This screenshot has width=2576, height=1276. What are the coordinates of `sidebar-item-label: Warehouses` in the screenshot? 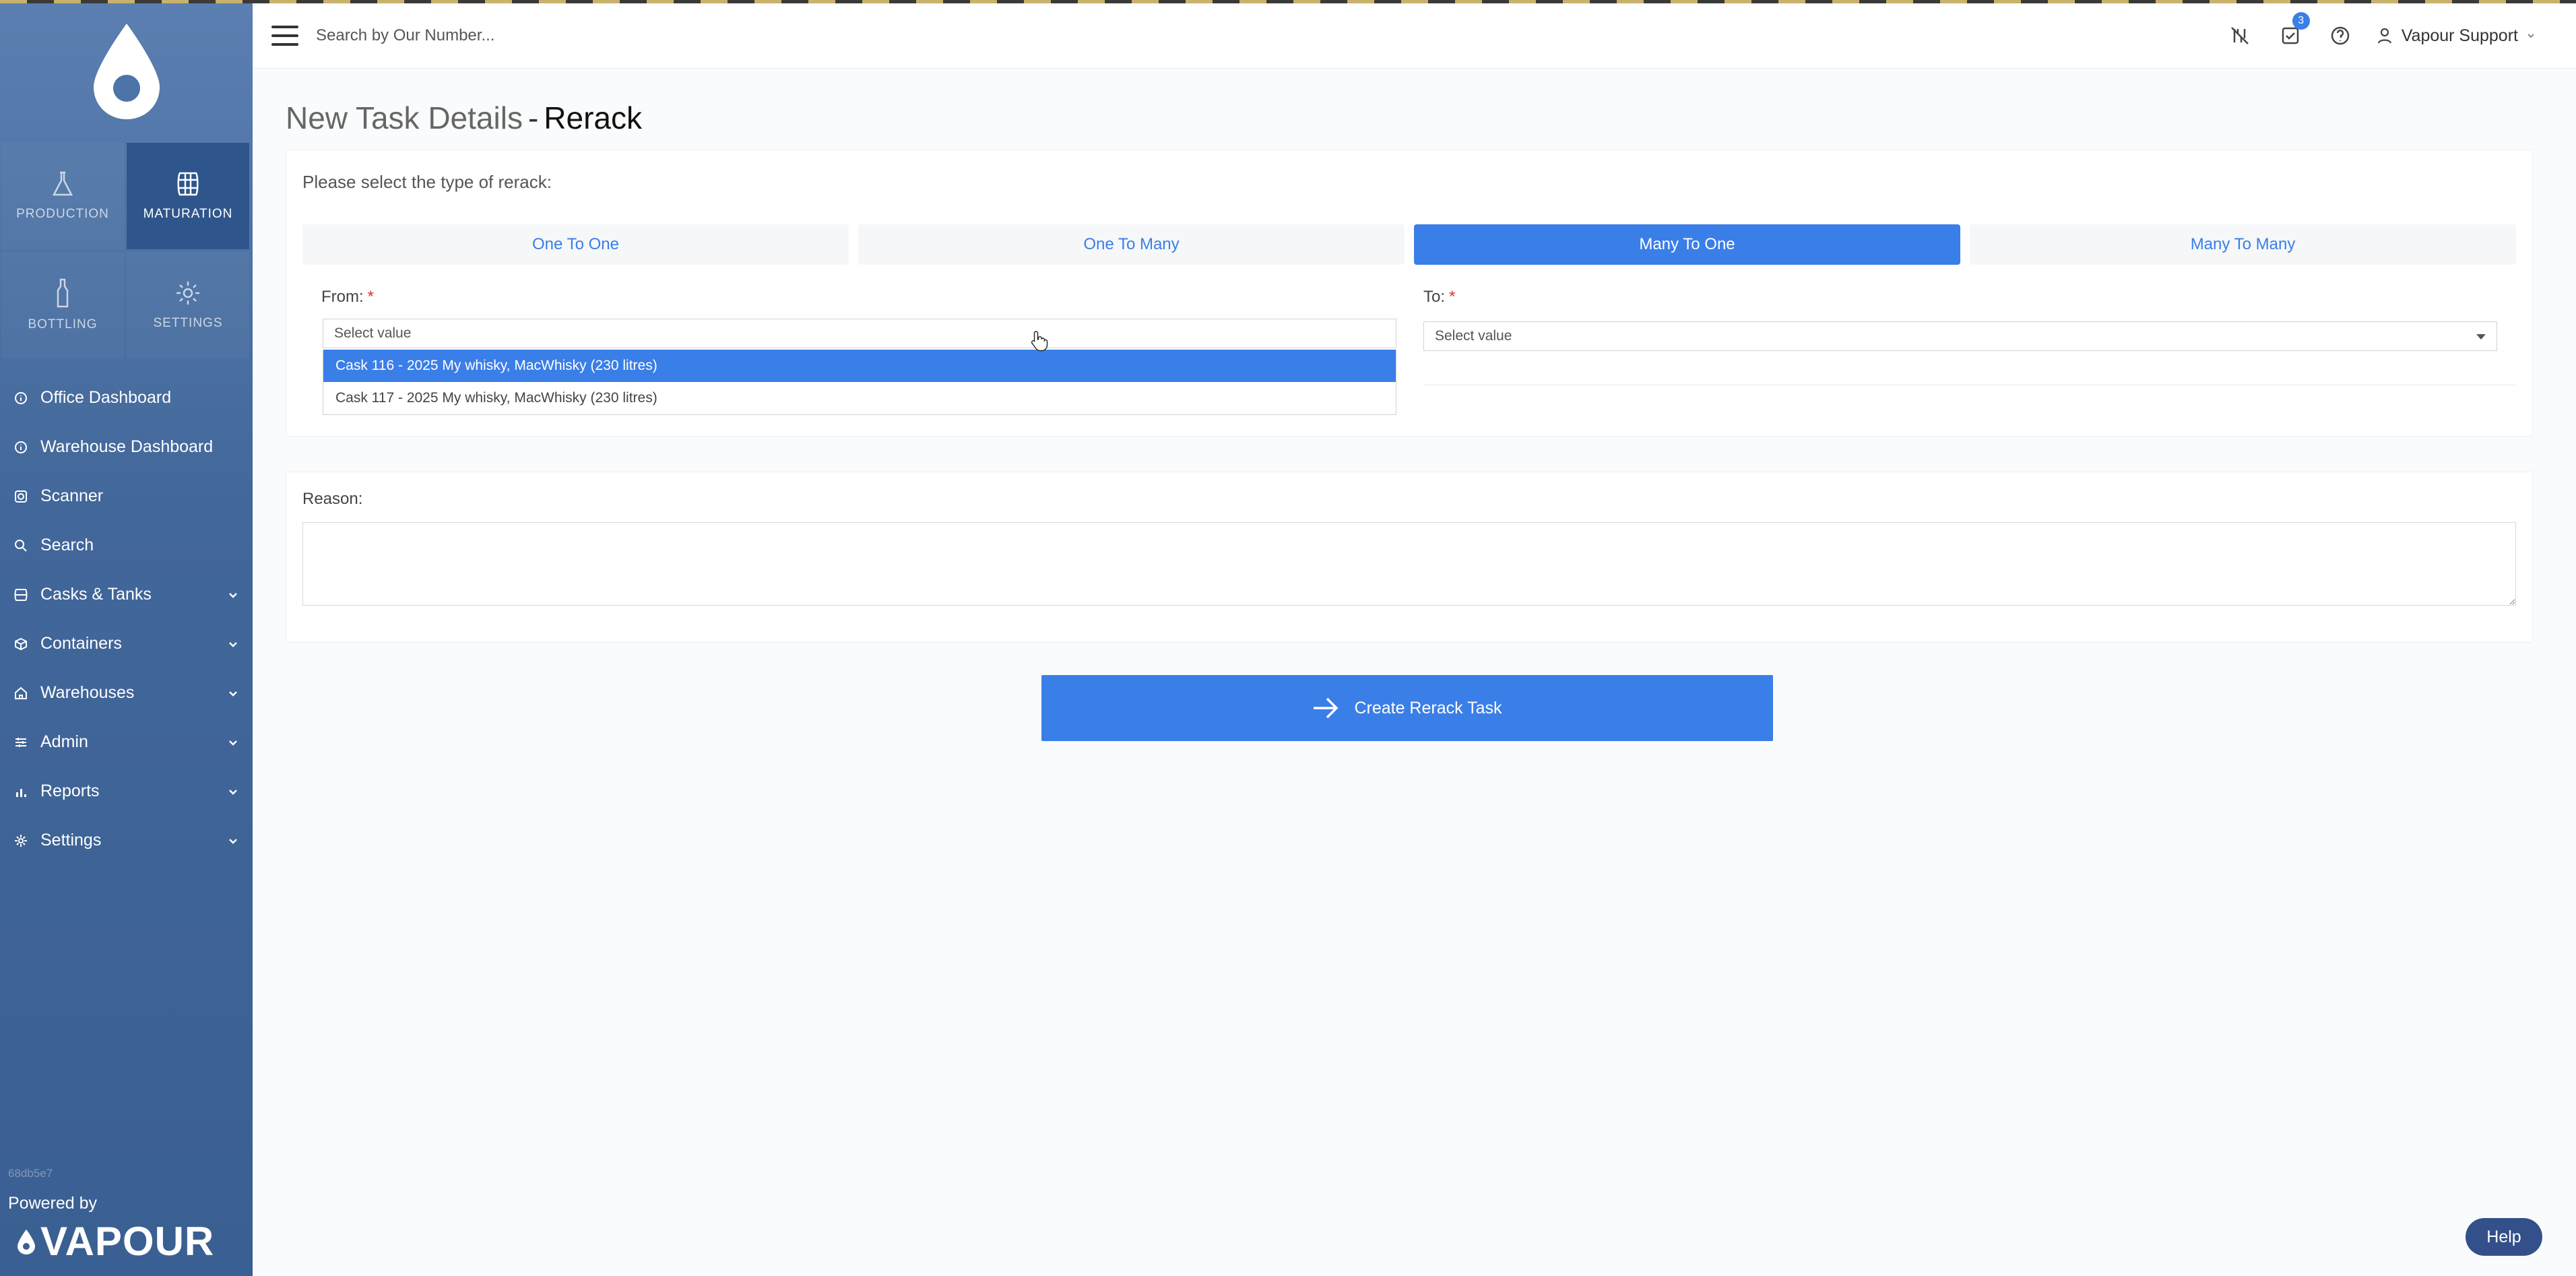 It's located at (88, 692).